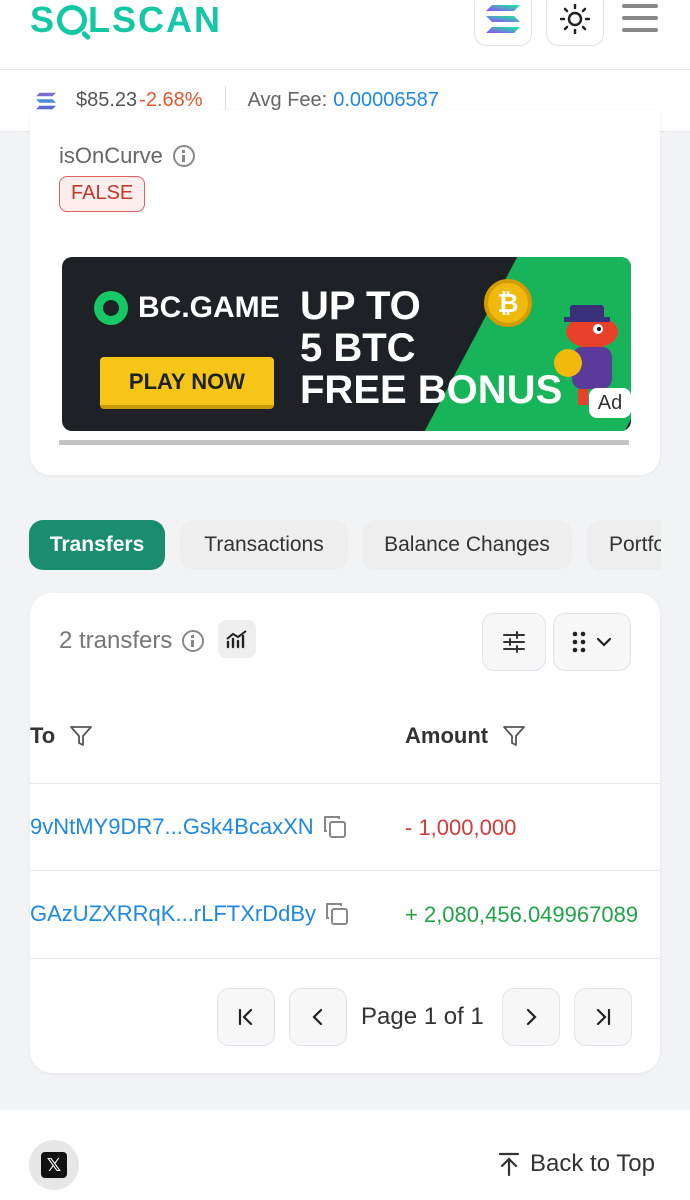 The width and height of the screenshot is (690, 1200). I want to click on first-page-icon, so click(245, 1017).